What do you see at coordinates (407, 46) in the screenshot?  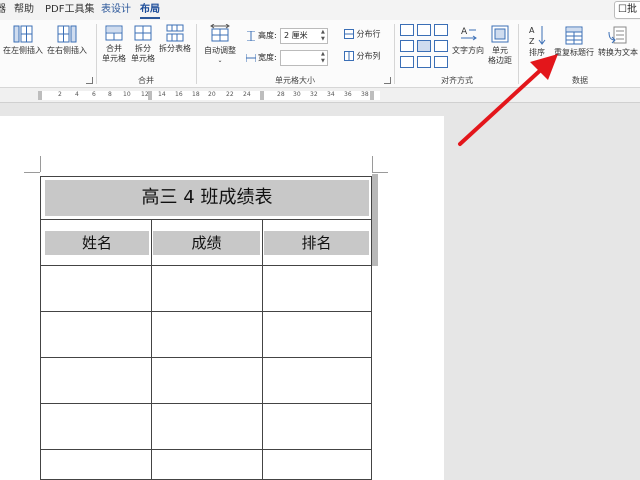 I see `align-middle-left-button` at bounding box center [407, 46].